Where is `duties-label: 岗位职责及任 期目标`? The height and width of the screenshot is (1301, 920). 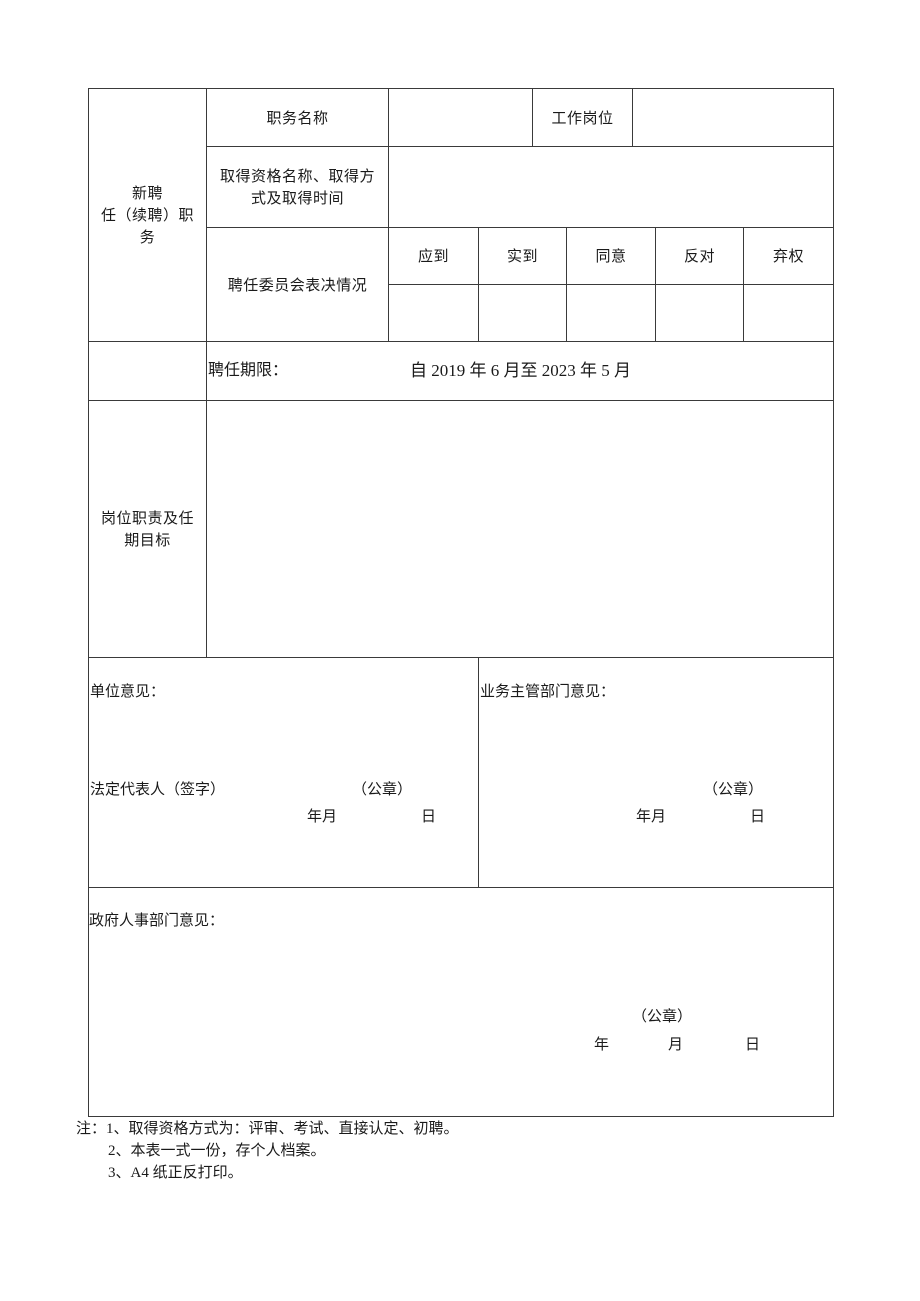 duties-label: 岗位职责及任 期目标 is located at coordinates (147, 529).